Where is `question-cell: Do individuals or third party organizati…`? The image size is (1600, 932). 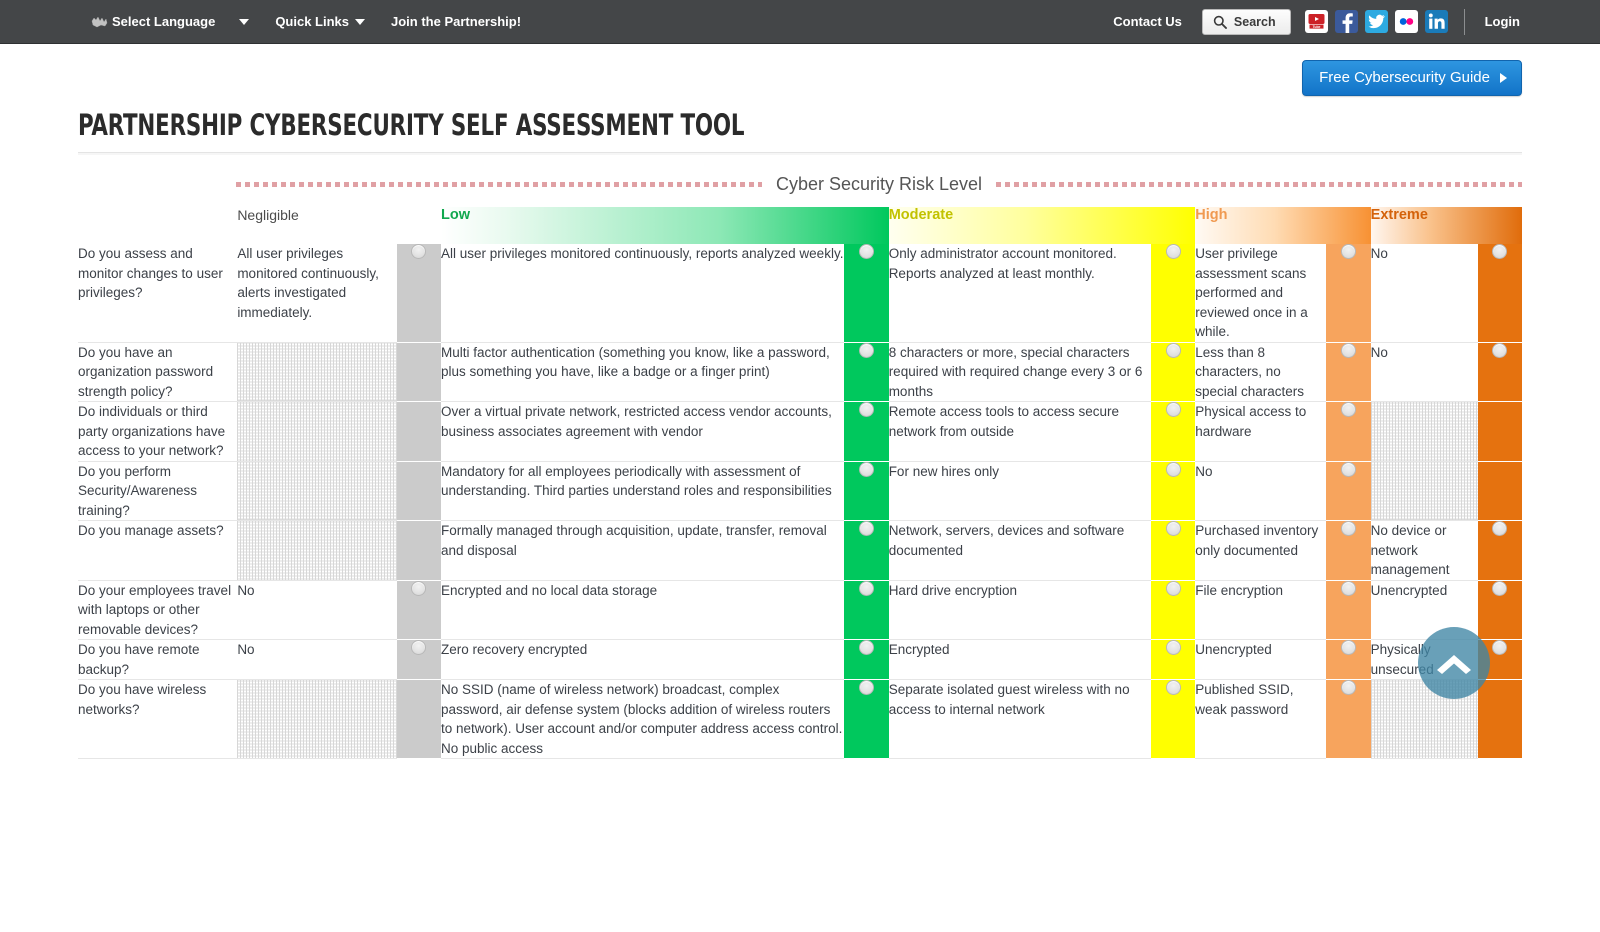
question-cell: Do individuals or third party organizati… is located at coordinates (158, 431).